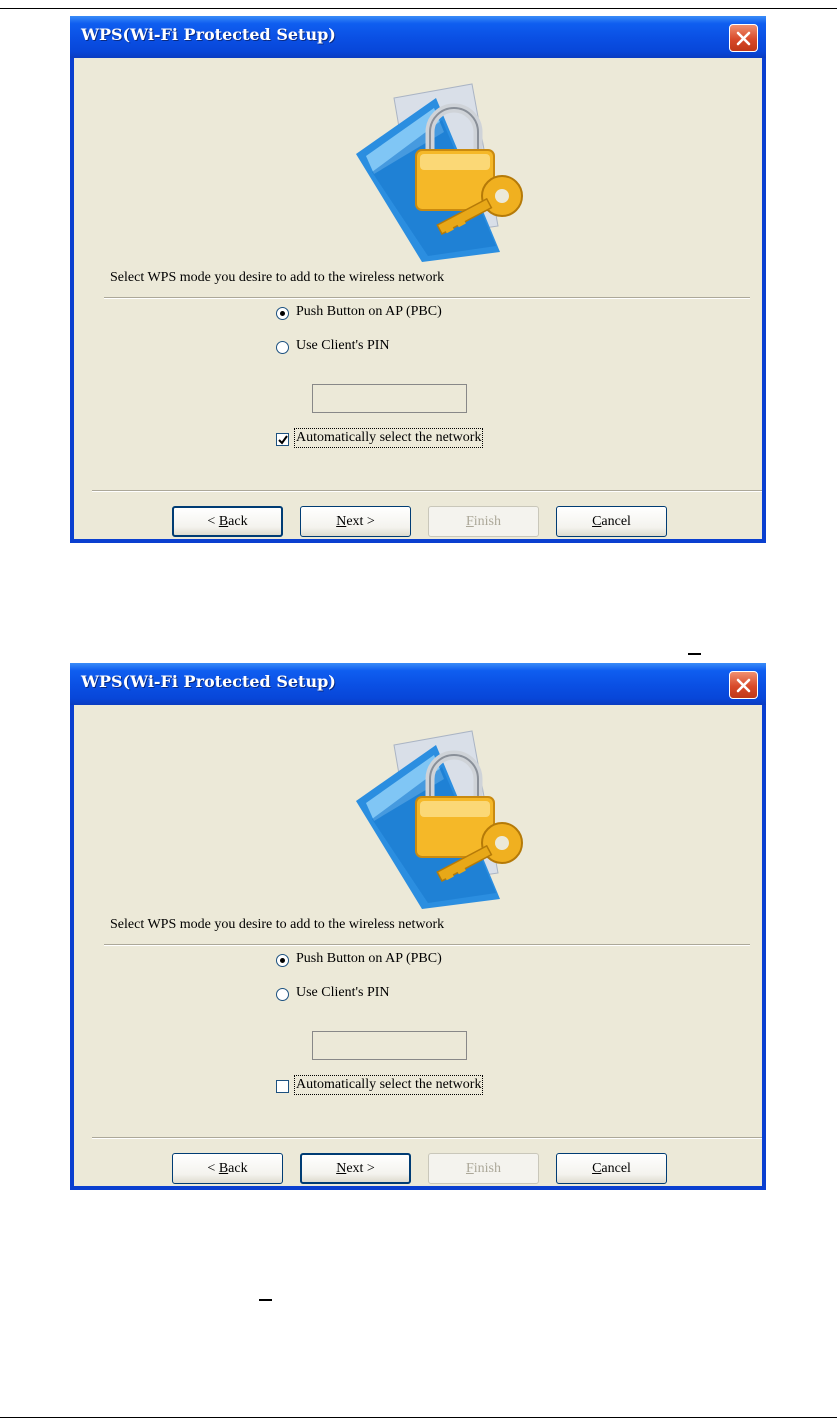 This screenshot has width=837, height=1427. What do you see at coordinates (418, 1417) in the screenshot?
I see `page-bottom-rule` at bounding box center [418, 1417].